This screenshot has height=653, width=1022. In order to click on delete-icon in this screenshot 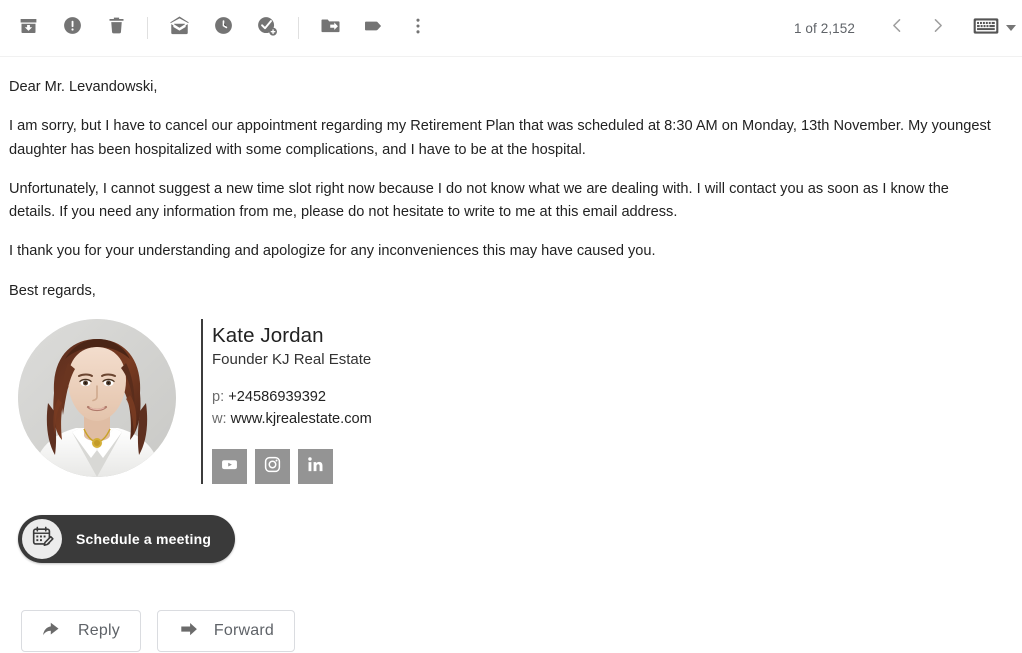, I will do `click(116, 28)`.